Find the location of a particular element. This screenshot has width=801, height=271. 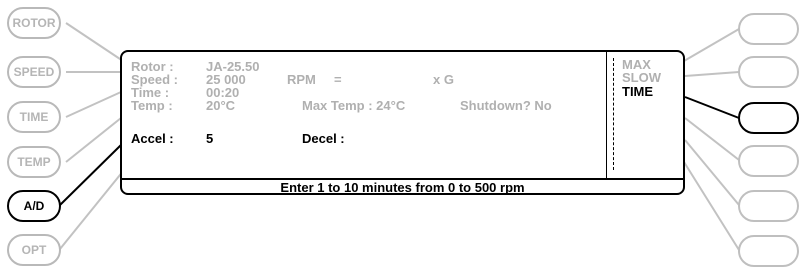

rotor-key: ROTOR is located at coordinates (34, 23).